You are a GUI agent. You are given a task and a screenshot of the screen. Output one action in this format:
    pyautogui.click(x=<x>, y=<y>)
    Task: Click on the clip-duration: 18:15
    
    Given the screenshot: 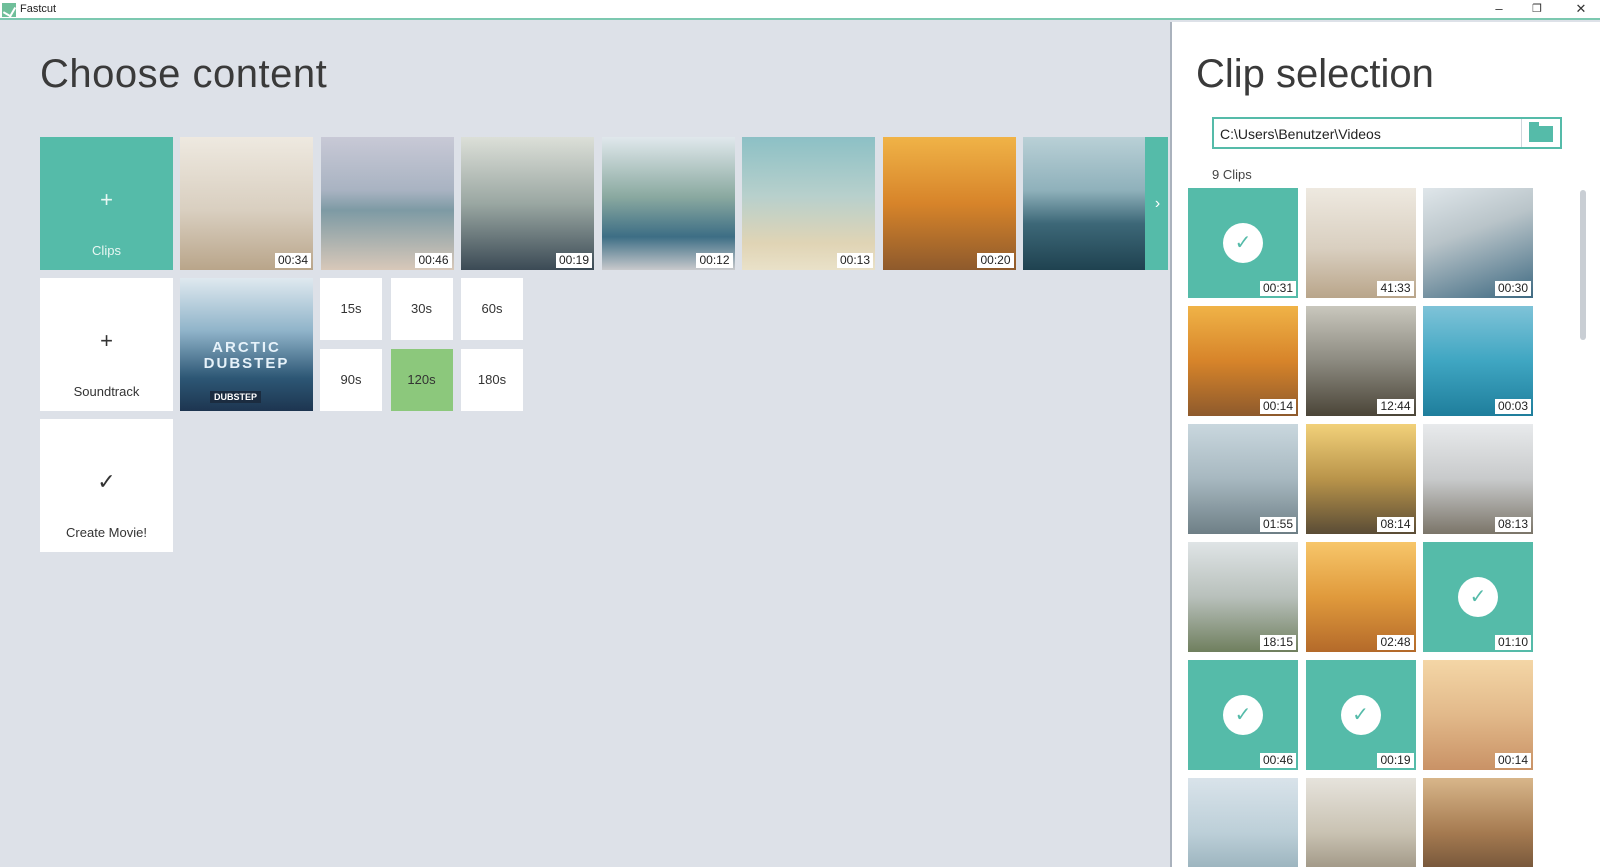 What is the action you would take?
    pyautogui.click(x=1277, y=642)
    